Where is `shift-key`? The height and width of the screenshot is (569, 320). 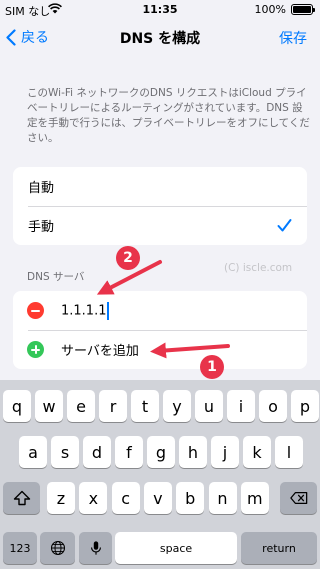
shift-key is located at coordinates (21, 498).